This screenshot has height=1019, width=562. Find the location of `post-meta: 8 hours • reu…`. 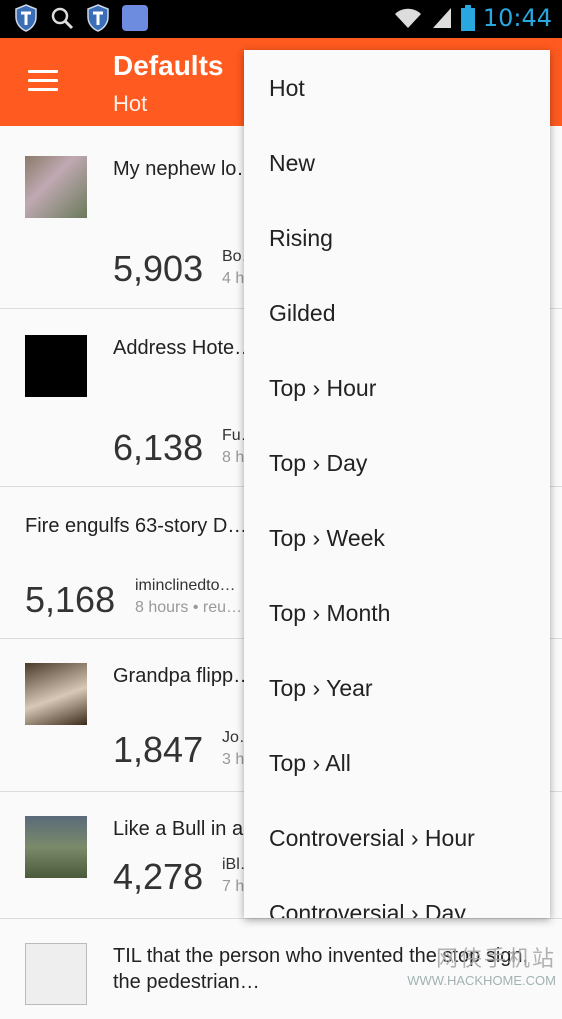

post-meta: 8 hours • reu… is located at coordinates (188, 607).